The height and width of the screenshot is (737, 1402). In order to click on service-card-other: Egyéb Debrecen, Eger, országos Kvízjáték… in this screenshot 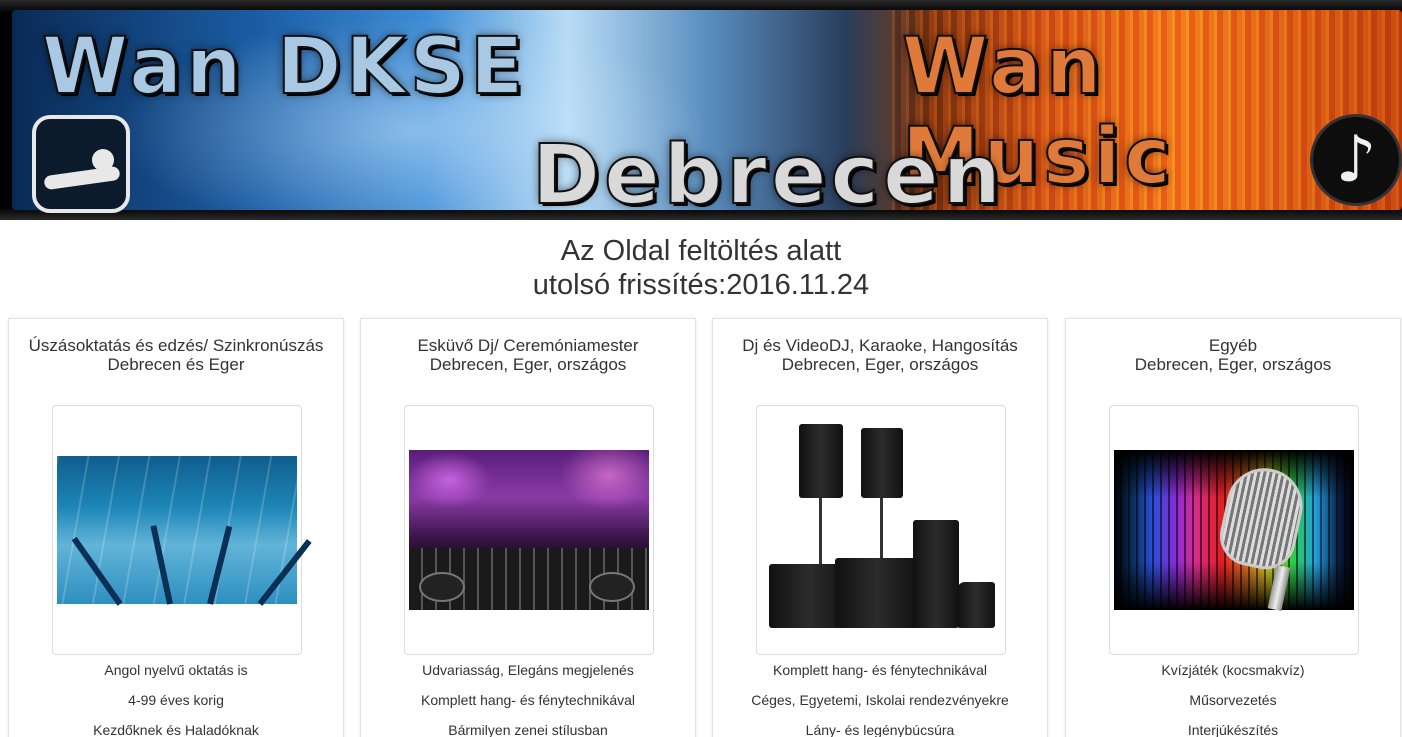, I will do `click(1233, 527)`.